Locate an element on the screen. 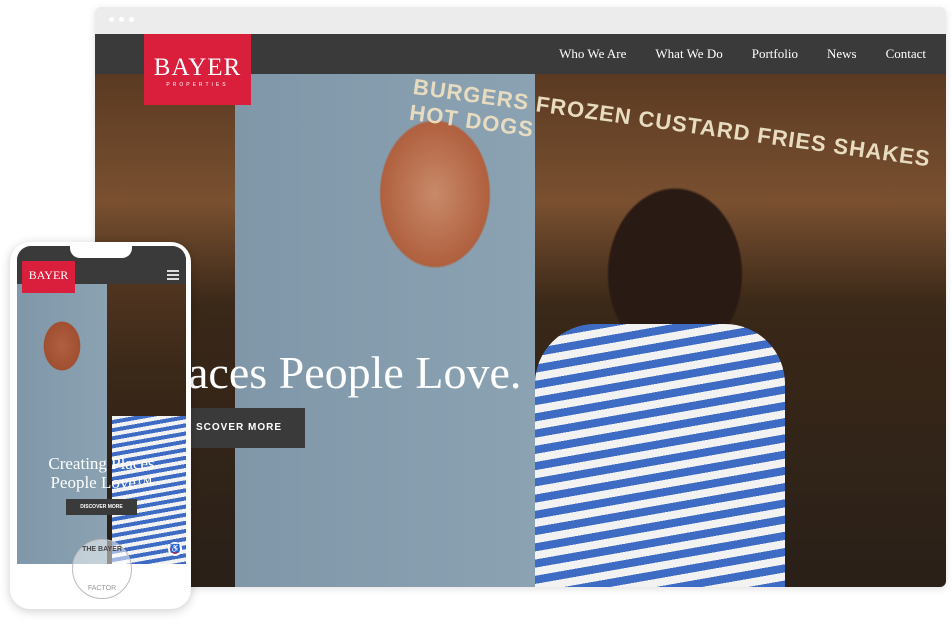 This screenshot has height=620, width=951. title-line: People Love™ is located at coordinates (101, 482).